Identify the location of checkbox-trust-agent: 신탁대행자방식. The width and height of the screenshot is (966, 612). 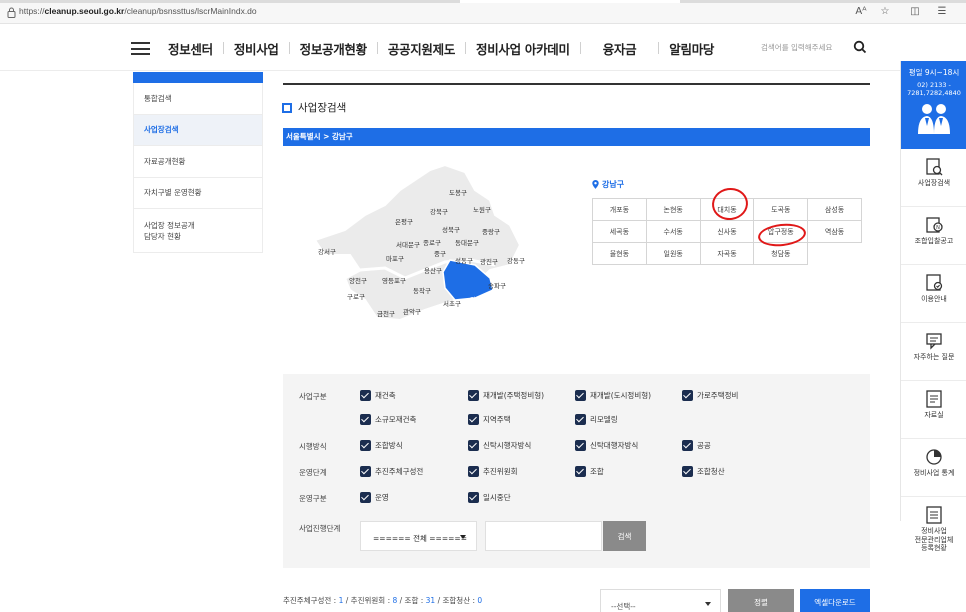
(606, 445).